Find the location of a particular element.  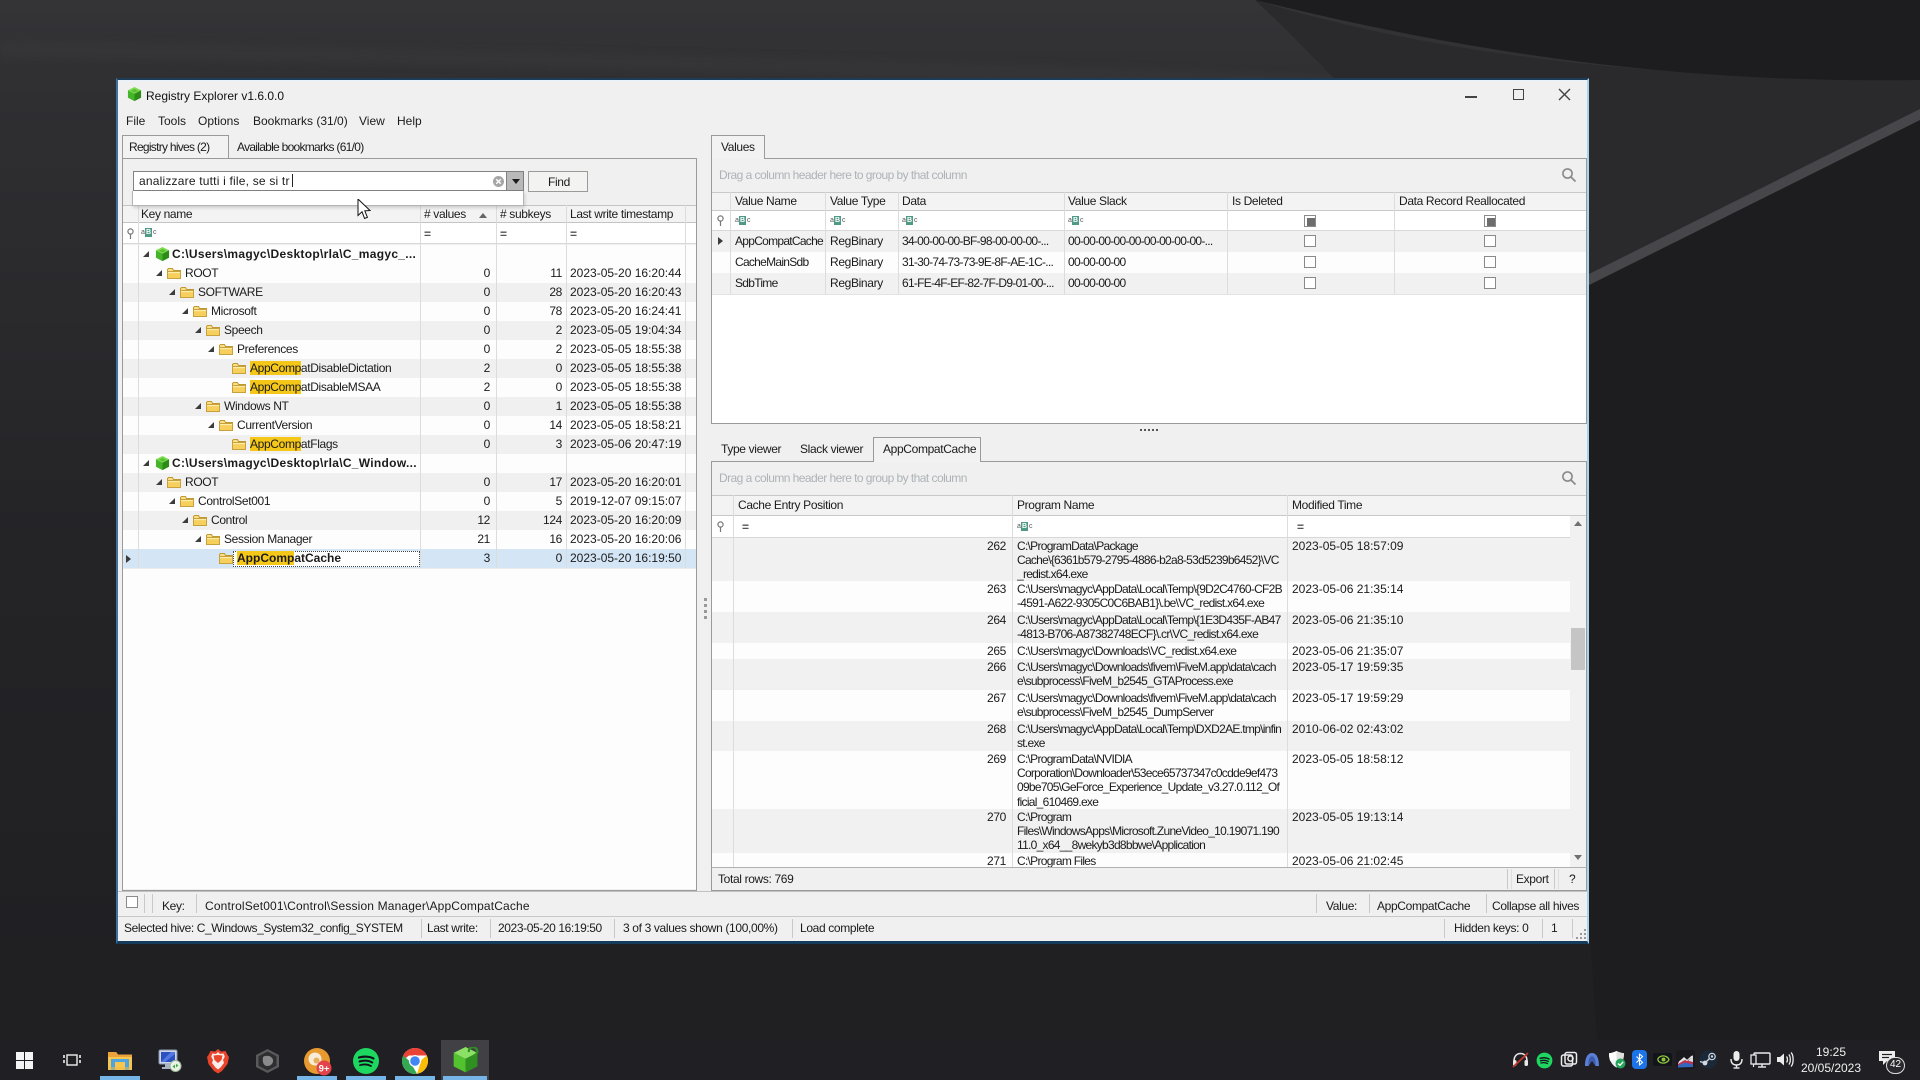

svg-text: 9+ is located at coordinates (324, 1069).